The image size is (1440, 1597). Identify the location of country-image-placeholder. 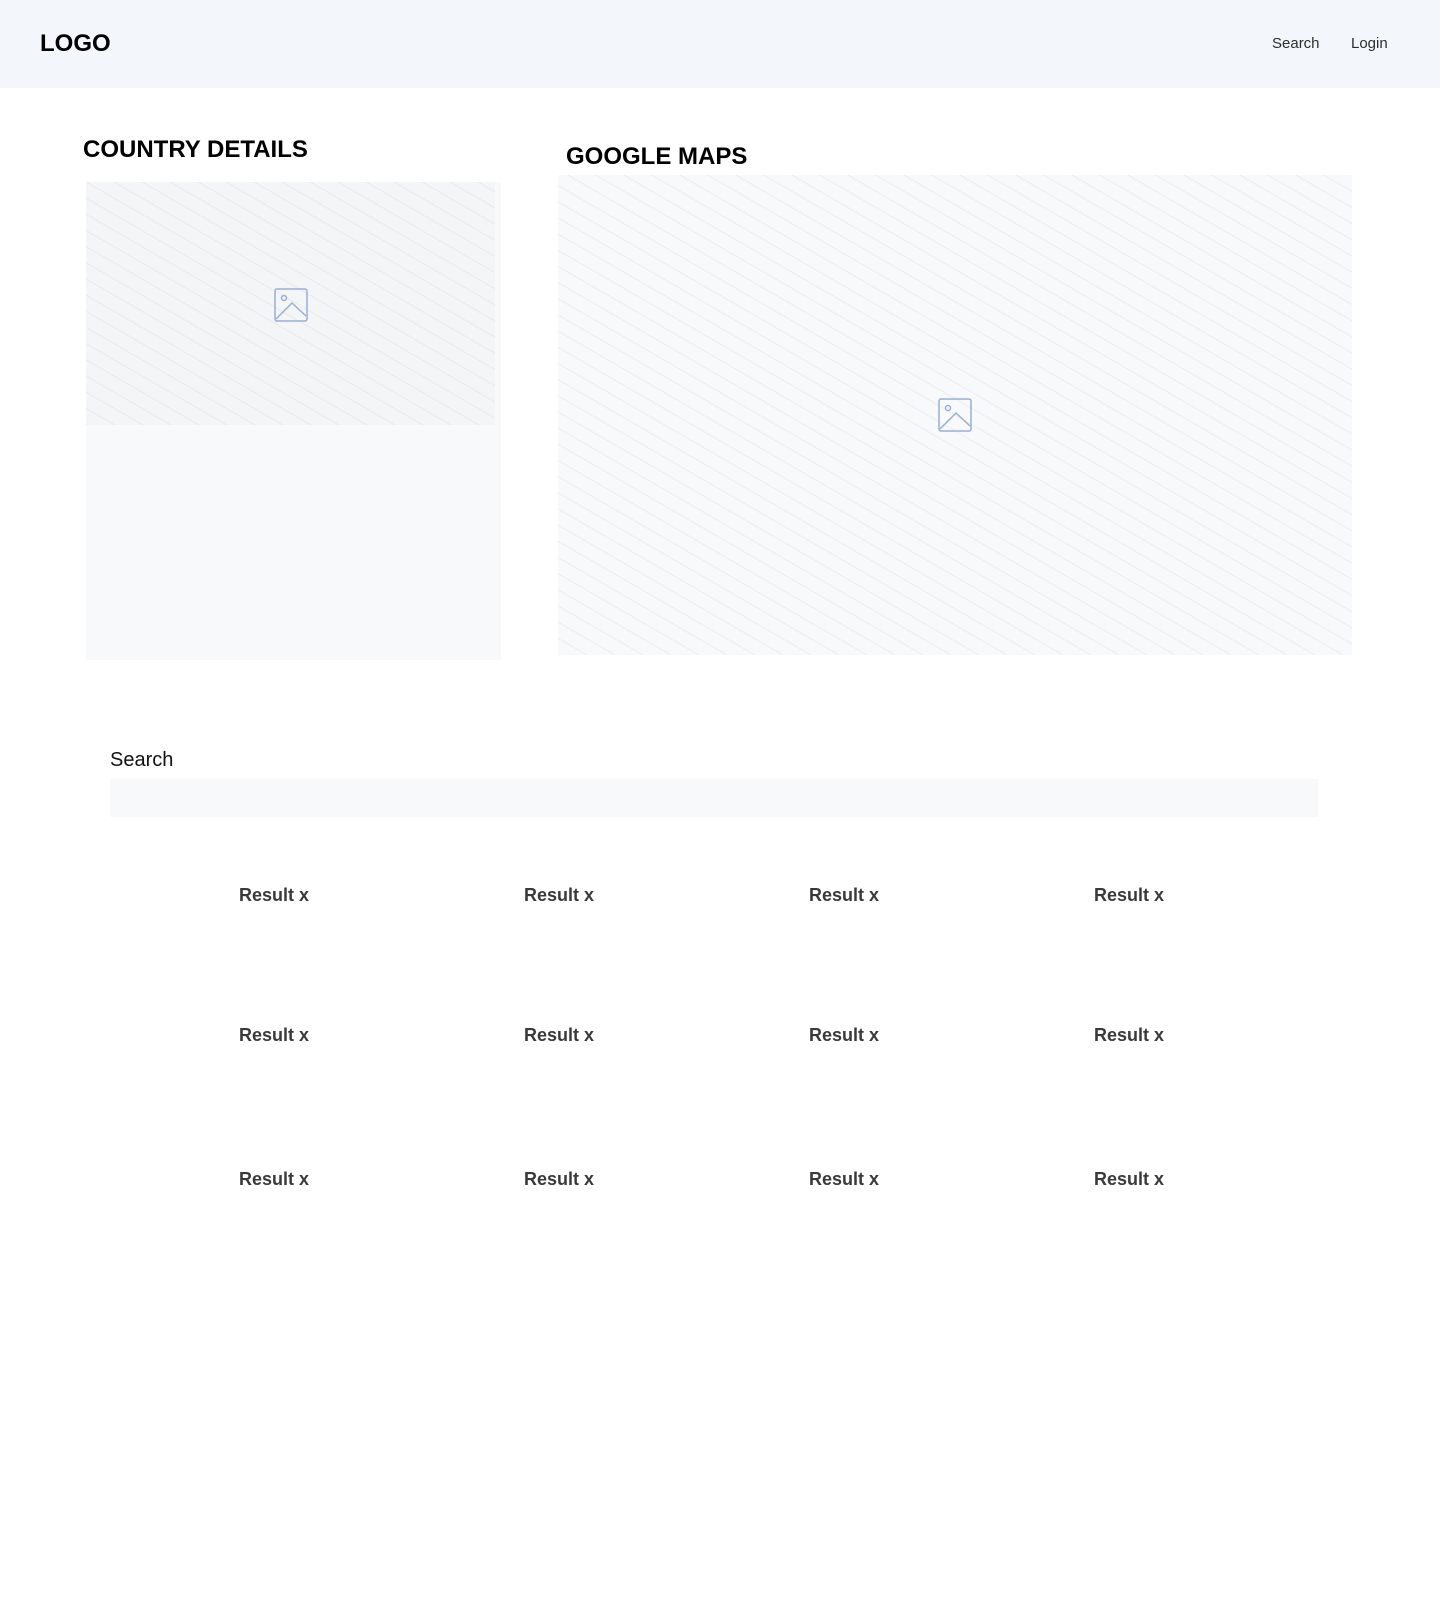
(290, 303).